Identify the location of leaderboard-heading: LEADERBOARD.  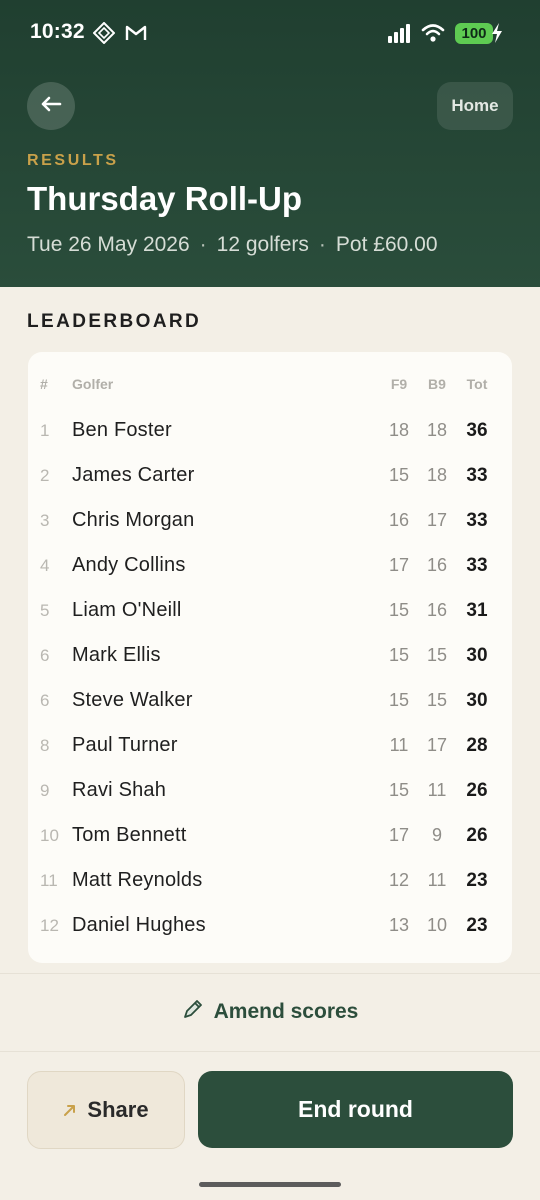
(114, 321).